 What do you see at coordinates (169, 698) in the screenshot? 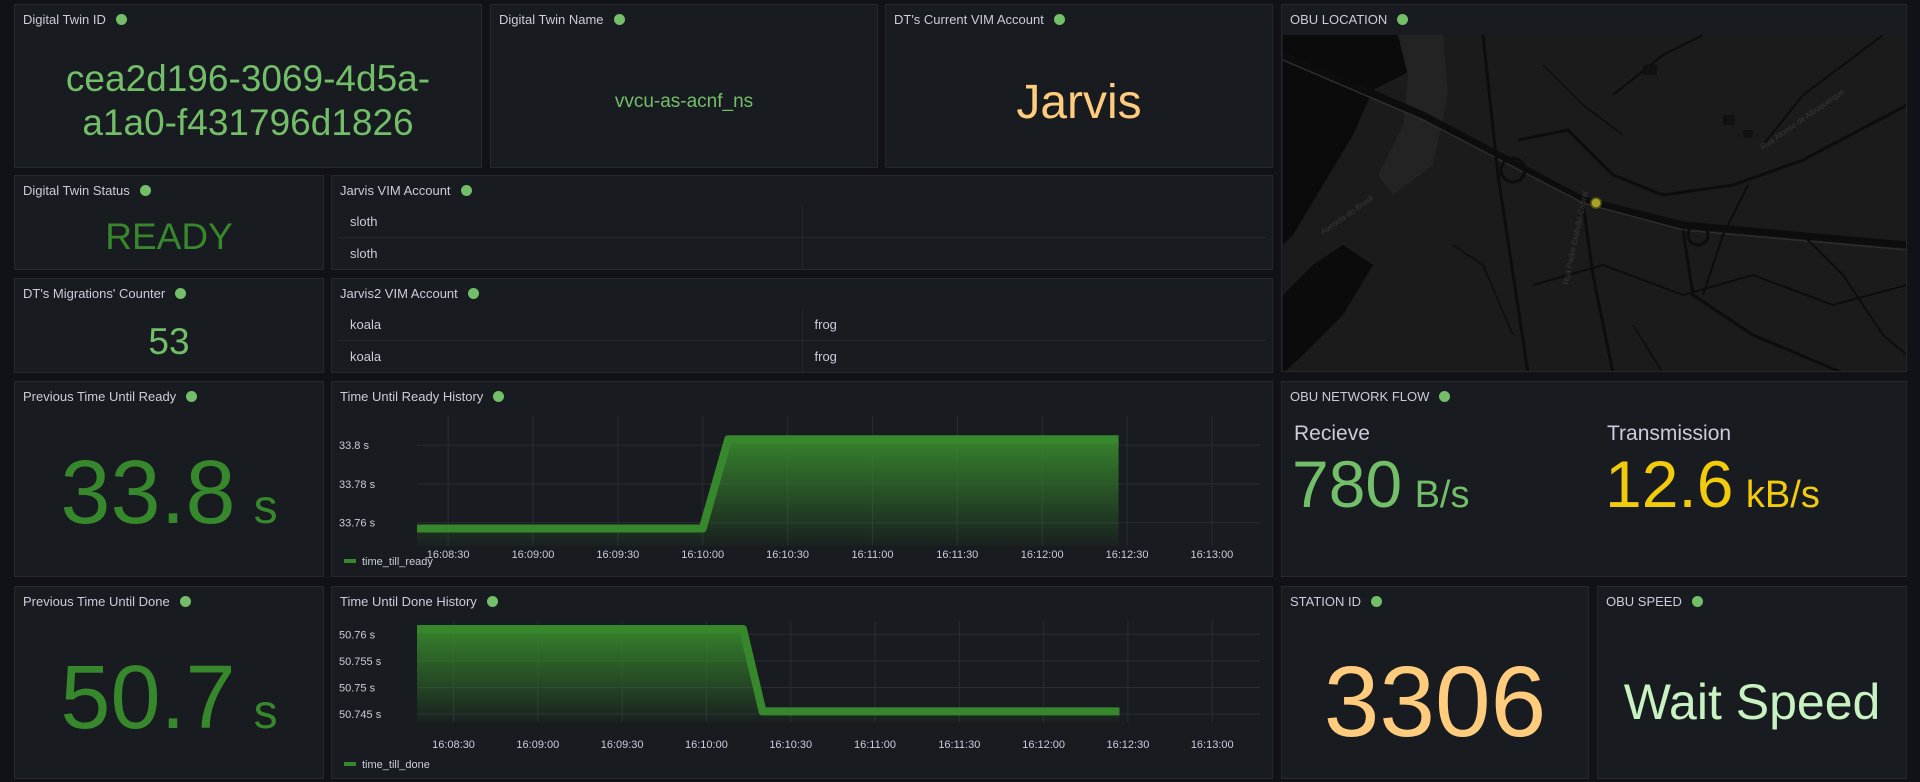
I see `prev-done-value: 50.7 s` at bounding box center [169, 698].